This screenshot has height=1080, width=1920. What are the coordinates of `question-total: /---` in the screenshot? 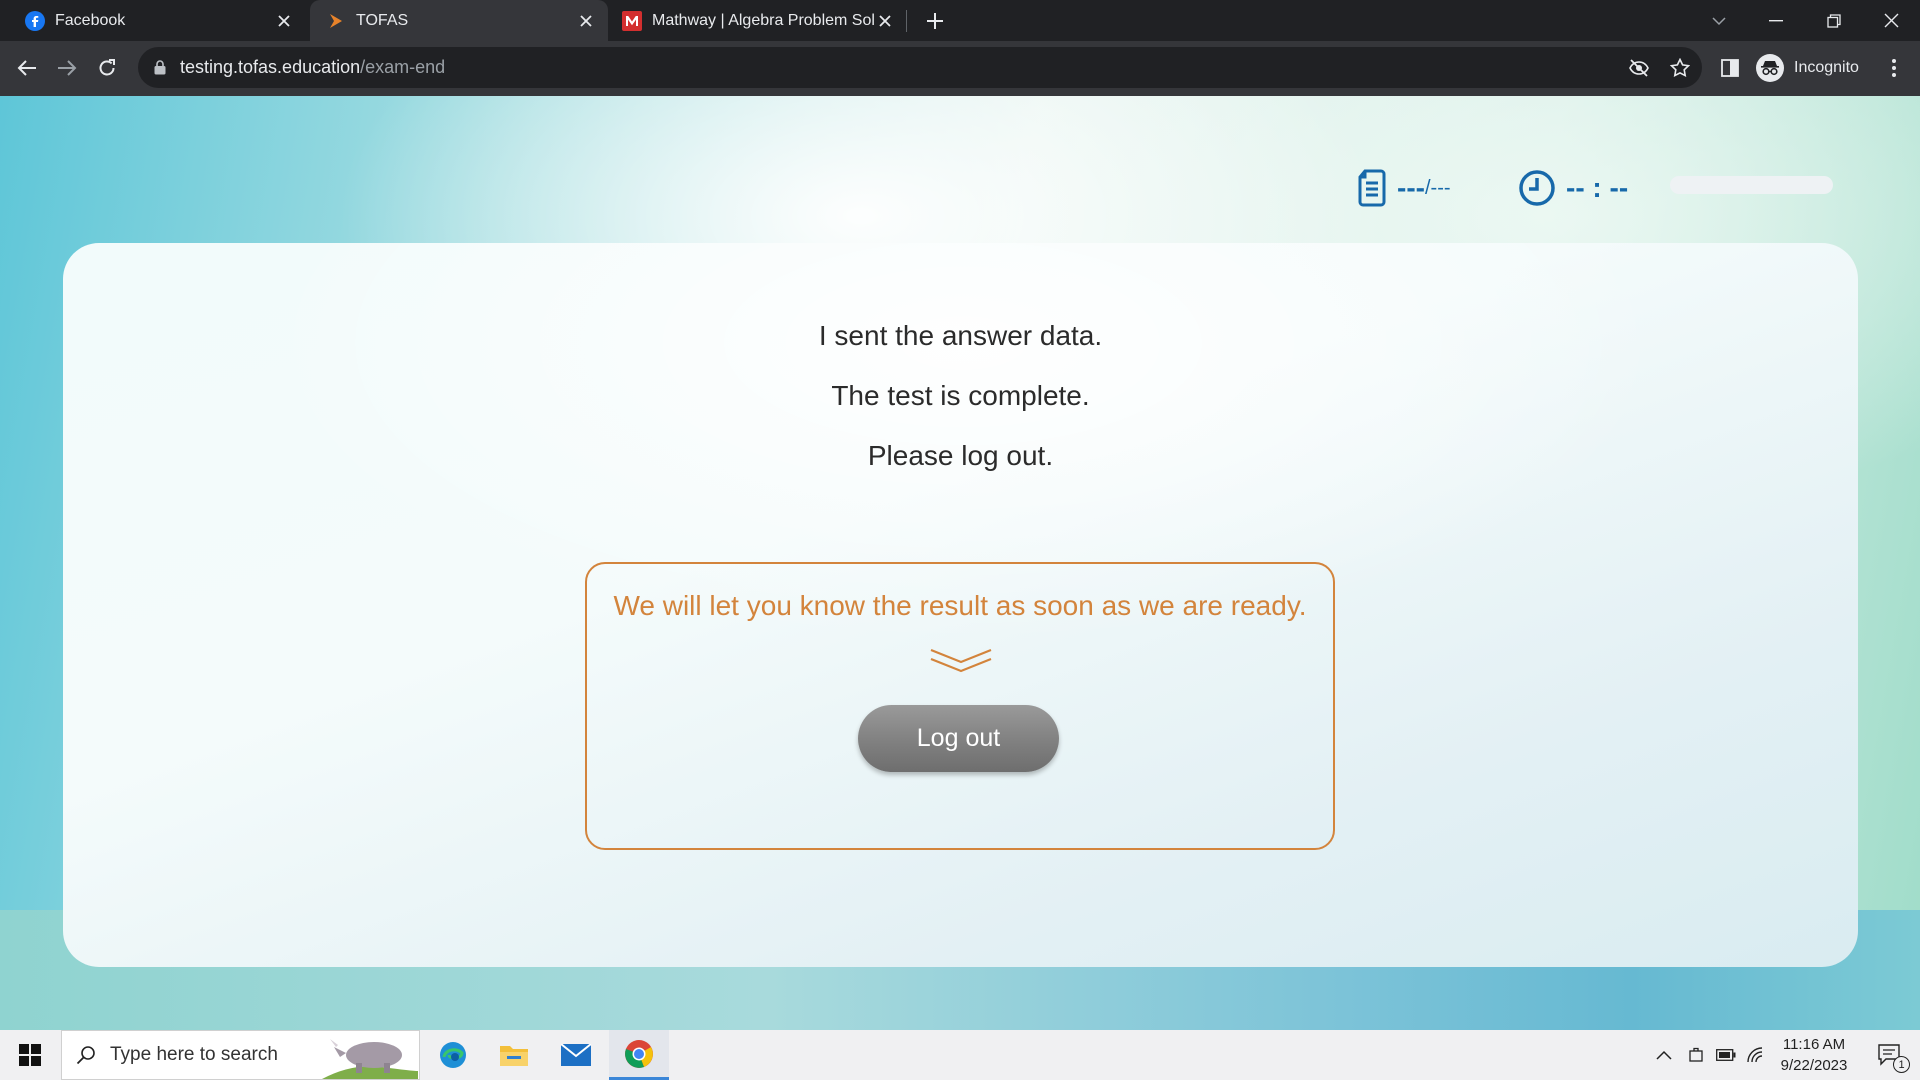 It's located at (1437, 187).